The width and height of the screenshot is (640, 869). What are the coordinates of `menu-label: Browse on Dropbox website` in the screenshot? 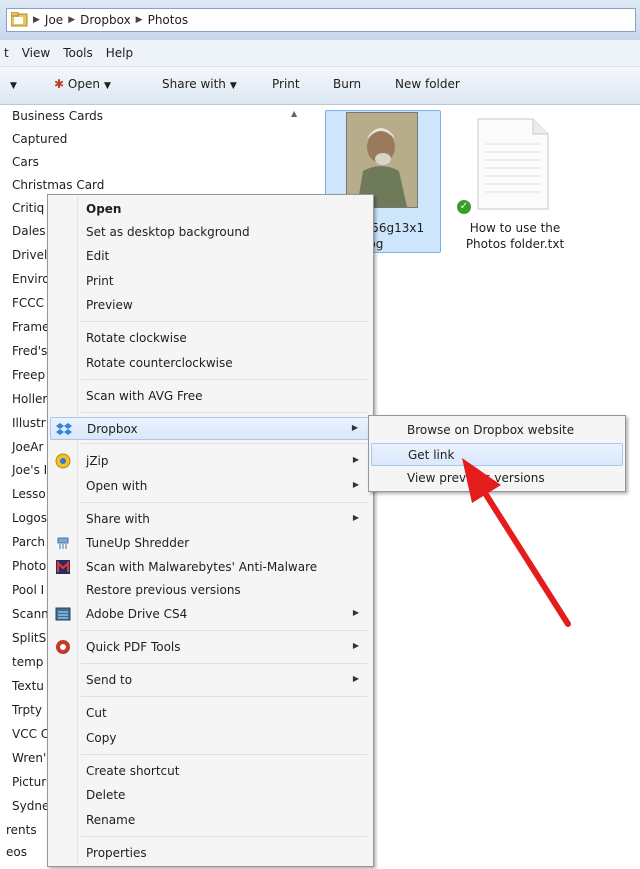 It's located at (491, 430).